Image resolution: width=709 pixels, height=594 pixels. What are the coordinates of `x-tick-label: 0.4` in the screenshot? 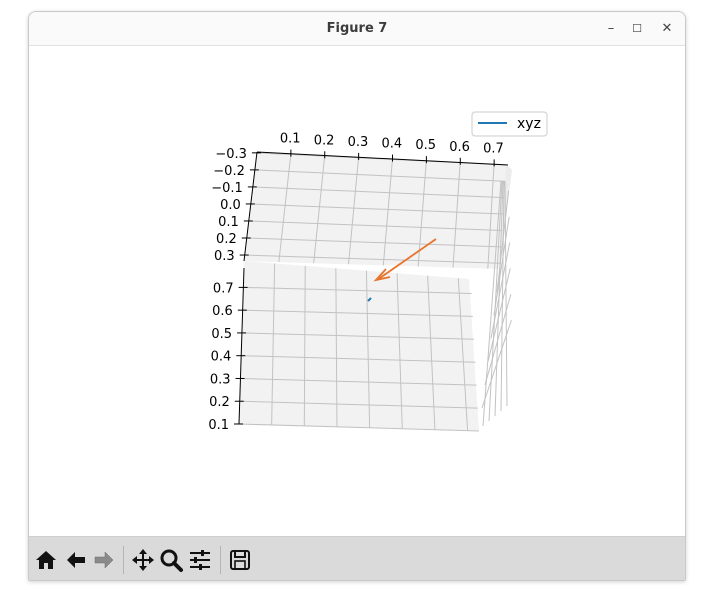 It's located at (392, 144).